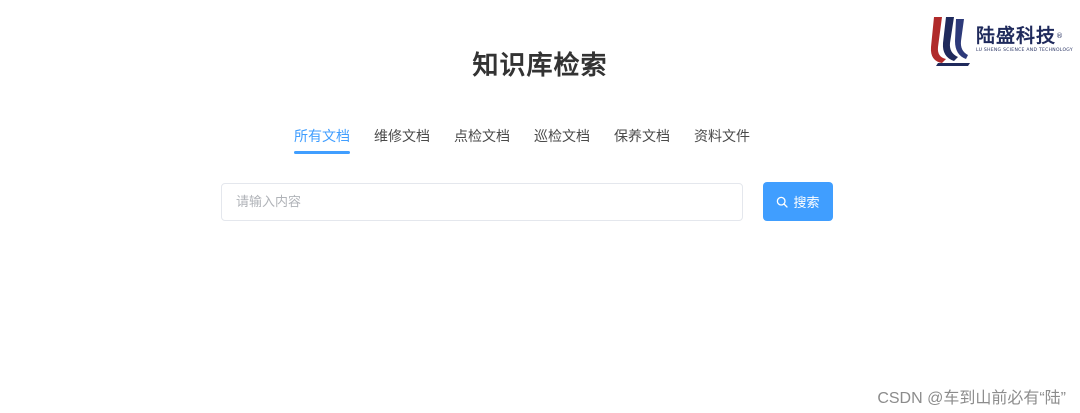 The image size is (1080, 413). Describe the element at coordinates (322, 139) in the screenshot. I see `tab-all-documents: 所有文档` at that location.